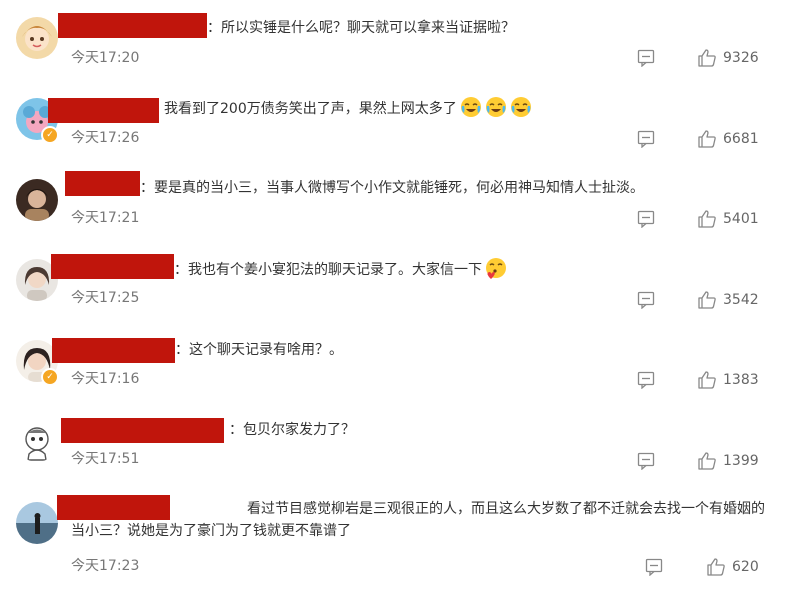 This screenshot has width=799, height=594. Describe the element at coordinates (741, 219) in the screenshot. I see `like-count: 5401` at that location.